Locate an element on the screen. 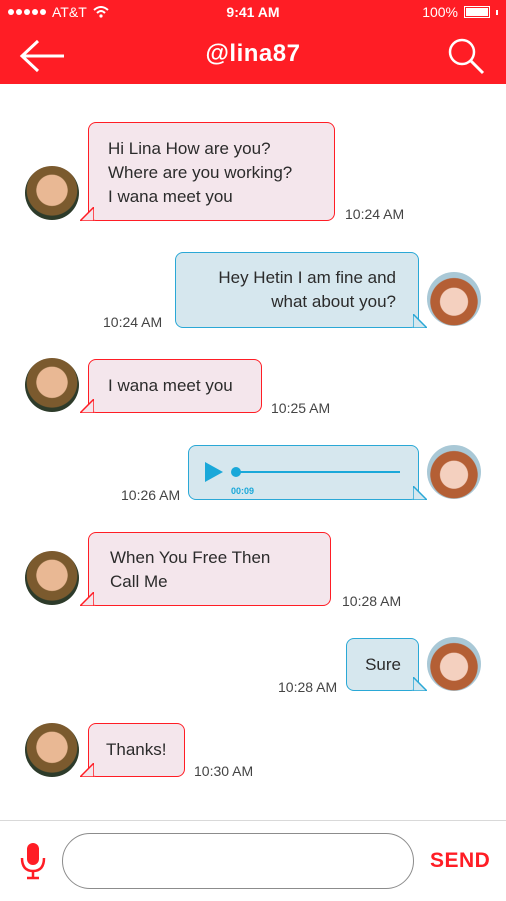 This screenshot has height=901, width=506. app-header: AT&T 9:41 AM 100% @lina87 is located at coordinates (253, 42).